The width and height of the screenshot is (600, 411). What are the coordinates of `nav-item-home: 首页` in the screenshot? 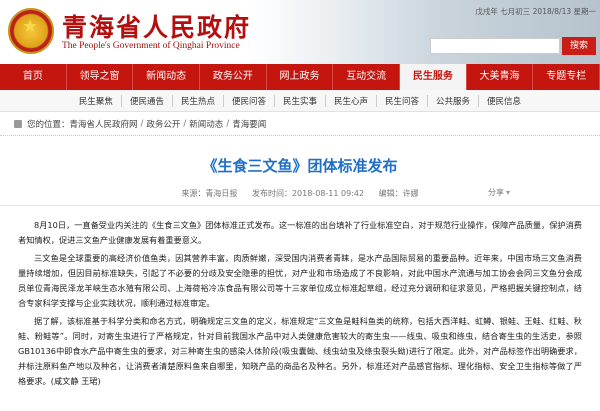 It's located at (33, 77).